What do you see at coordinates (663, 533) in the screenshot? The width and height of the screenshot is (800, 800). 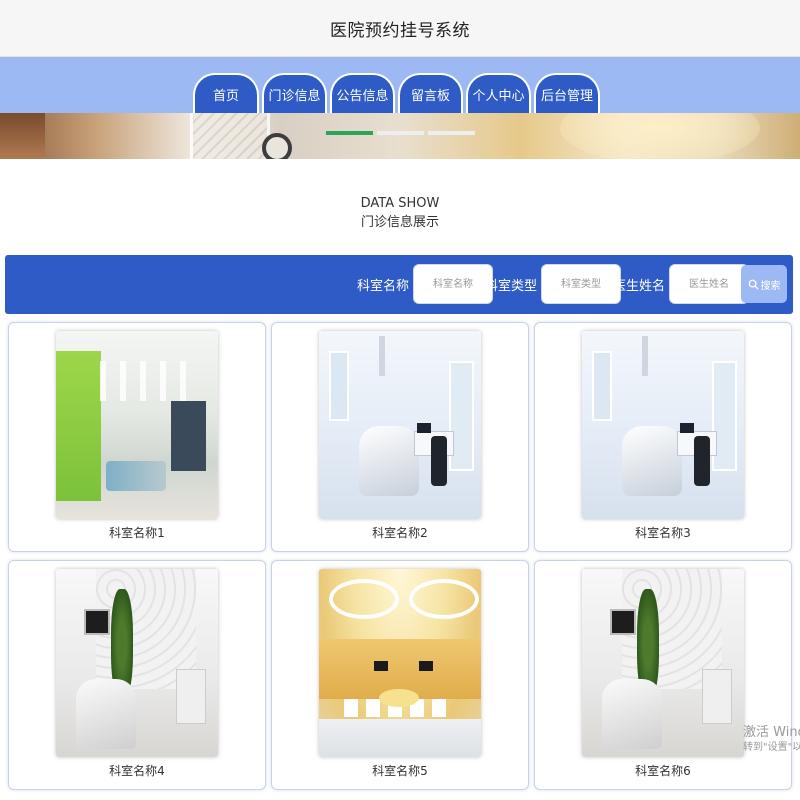 I see `dept-card-name: 科室名称3` at bounding box center [663, 533].